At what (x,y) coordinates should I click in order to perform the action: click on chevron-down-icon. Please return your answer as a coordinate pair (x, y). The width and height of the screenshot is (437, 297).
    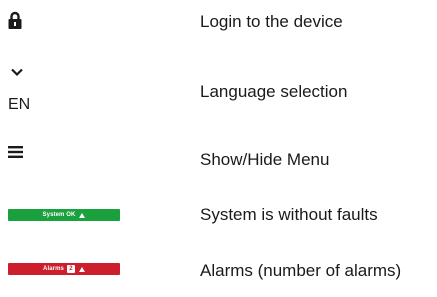
    Looking at the image, I should click on (17, 72).